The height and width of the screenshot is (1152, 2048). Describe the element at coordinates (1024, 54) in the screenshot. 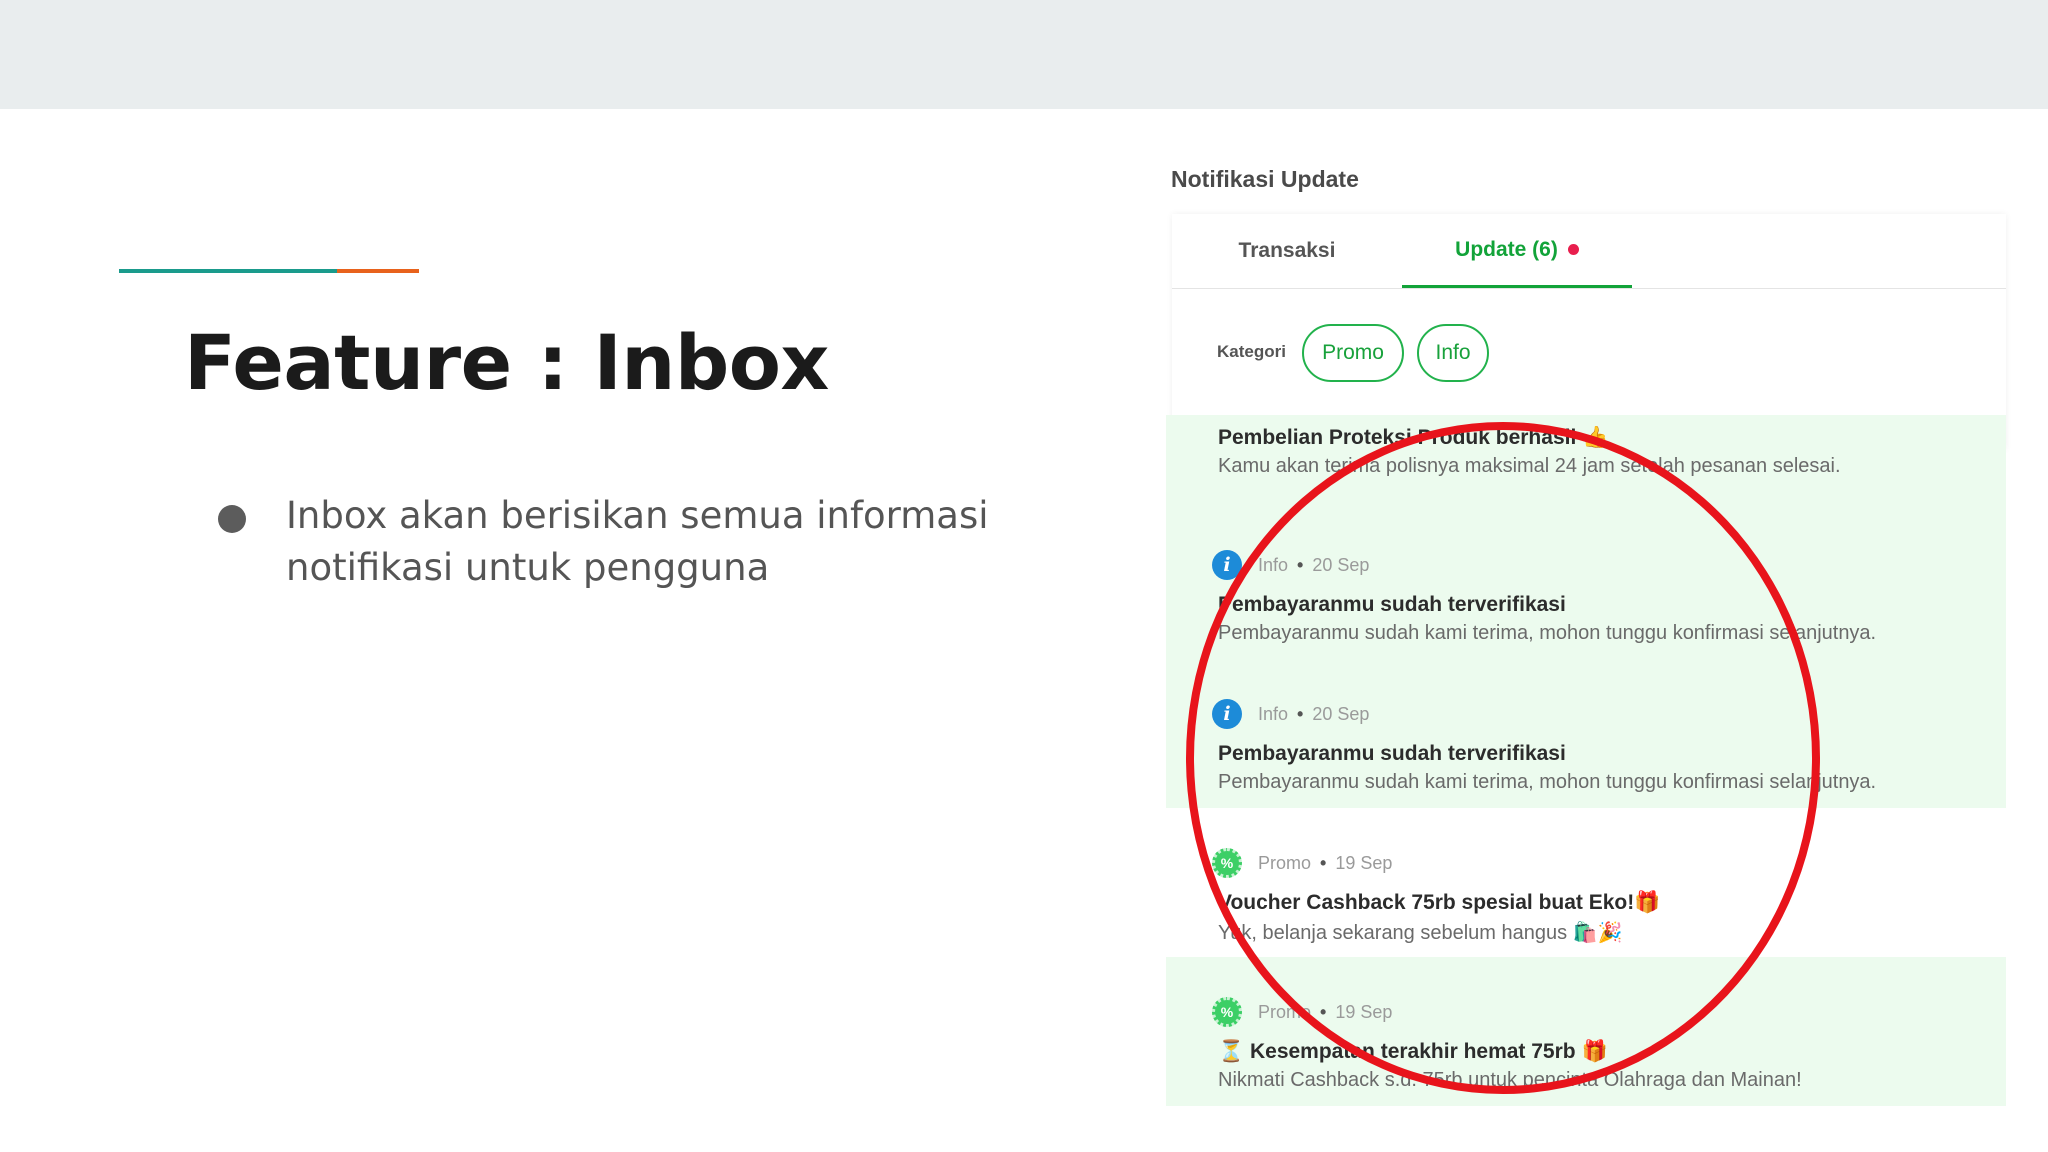

I see `slide-top-band` at that location.